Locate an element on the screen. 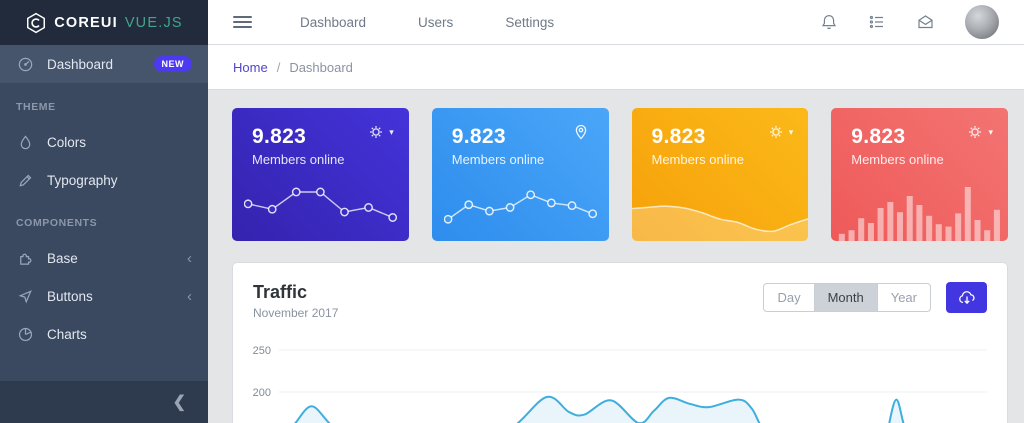 The height and width of the screenshot is (423, 1024). sidebar-item-label: Dashboard is located at coordinates (80, 64).